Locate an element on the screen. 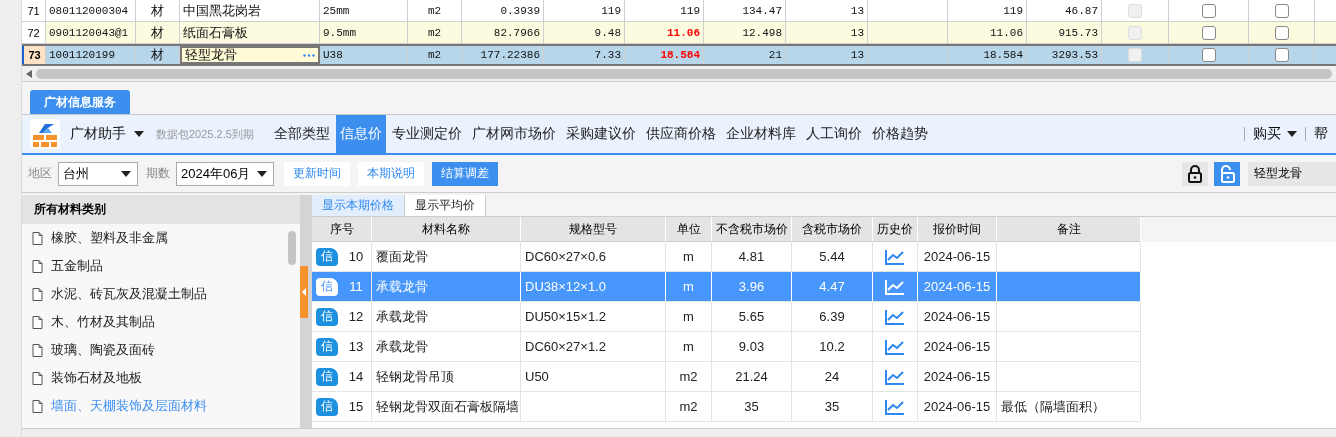 This screenshot has width=1336, height=437. price-row: 信 10 覆面龙骨 DC60×27×0.6 m 4.81 5.44 2024-06-15 is located at coordinates (824, 257).